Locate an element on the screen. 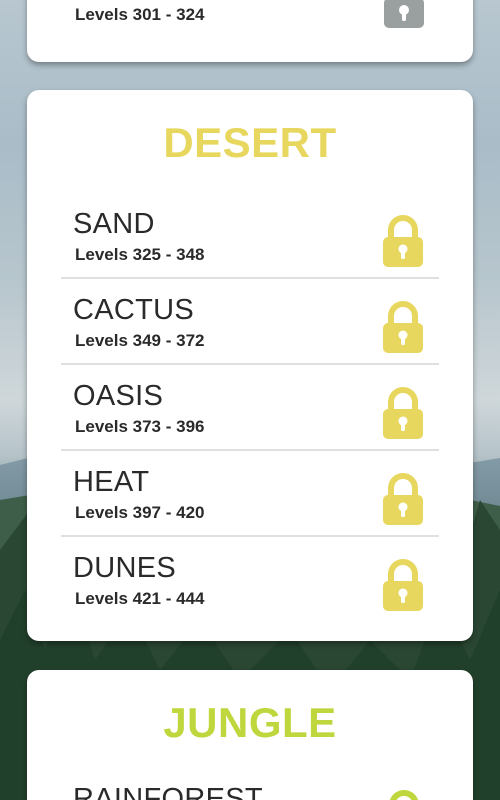  world-card-previous: Levels 301 - 324 is located at coordinates (250, 31).